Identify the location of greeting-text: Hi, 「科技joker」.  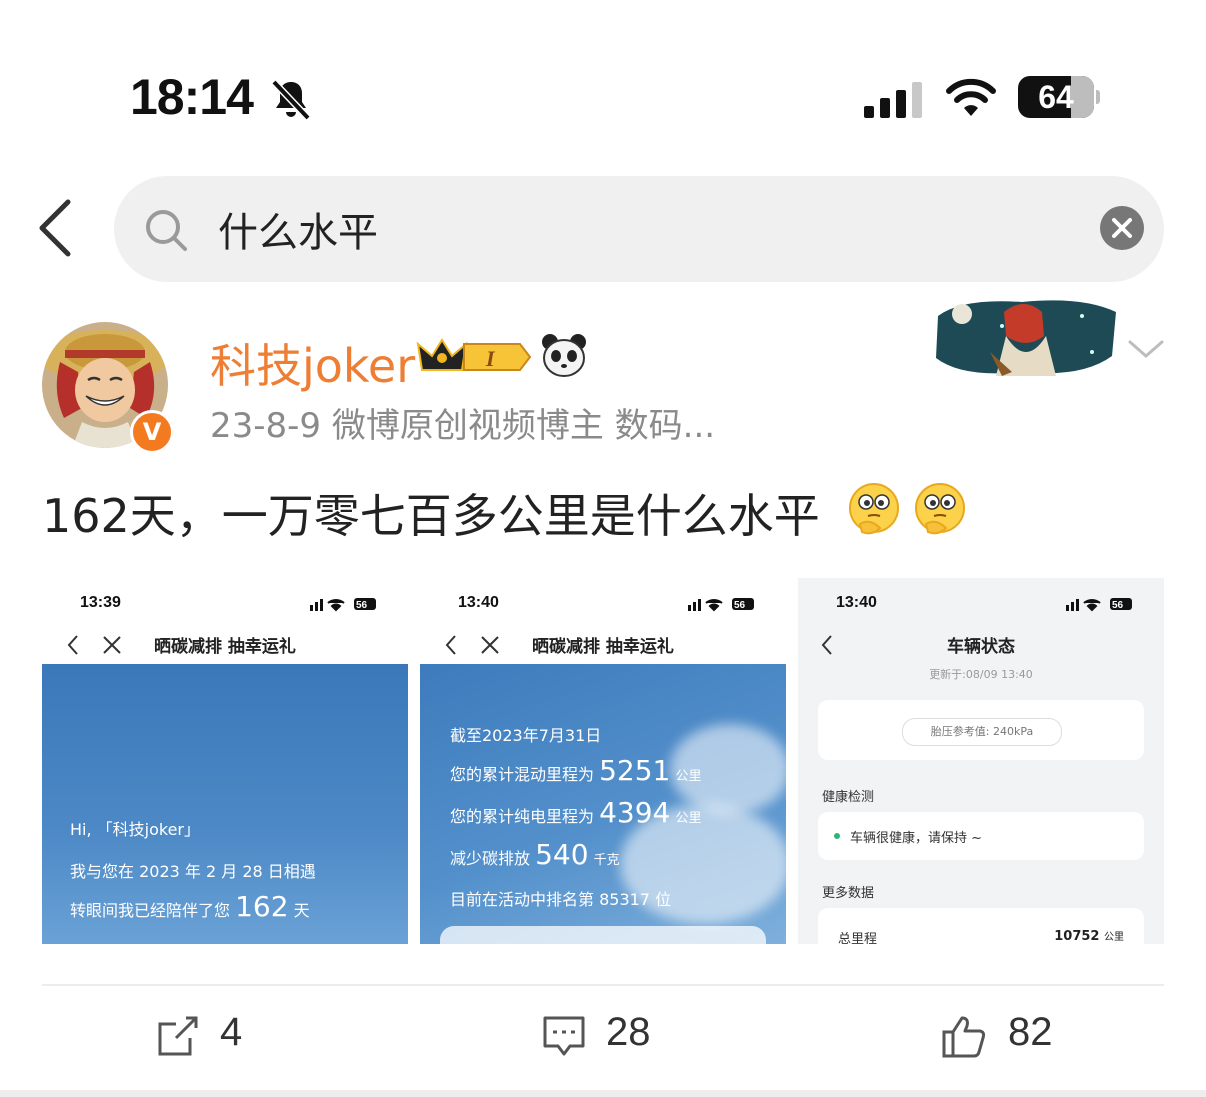
(135, 829).